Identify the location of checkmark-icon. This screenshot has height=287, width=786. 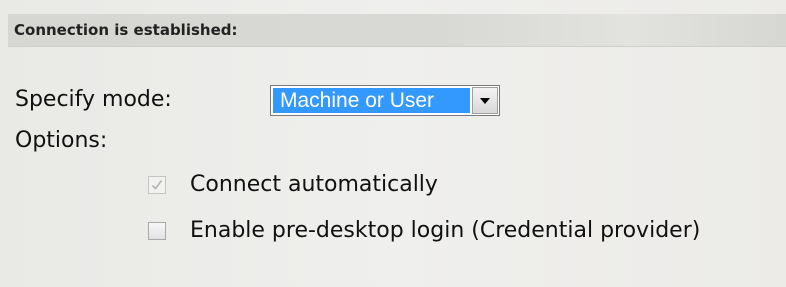
(157, 185).